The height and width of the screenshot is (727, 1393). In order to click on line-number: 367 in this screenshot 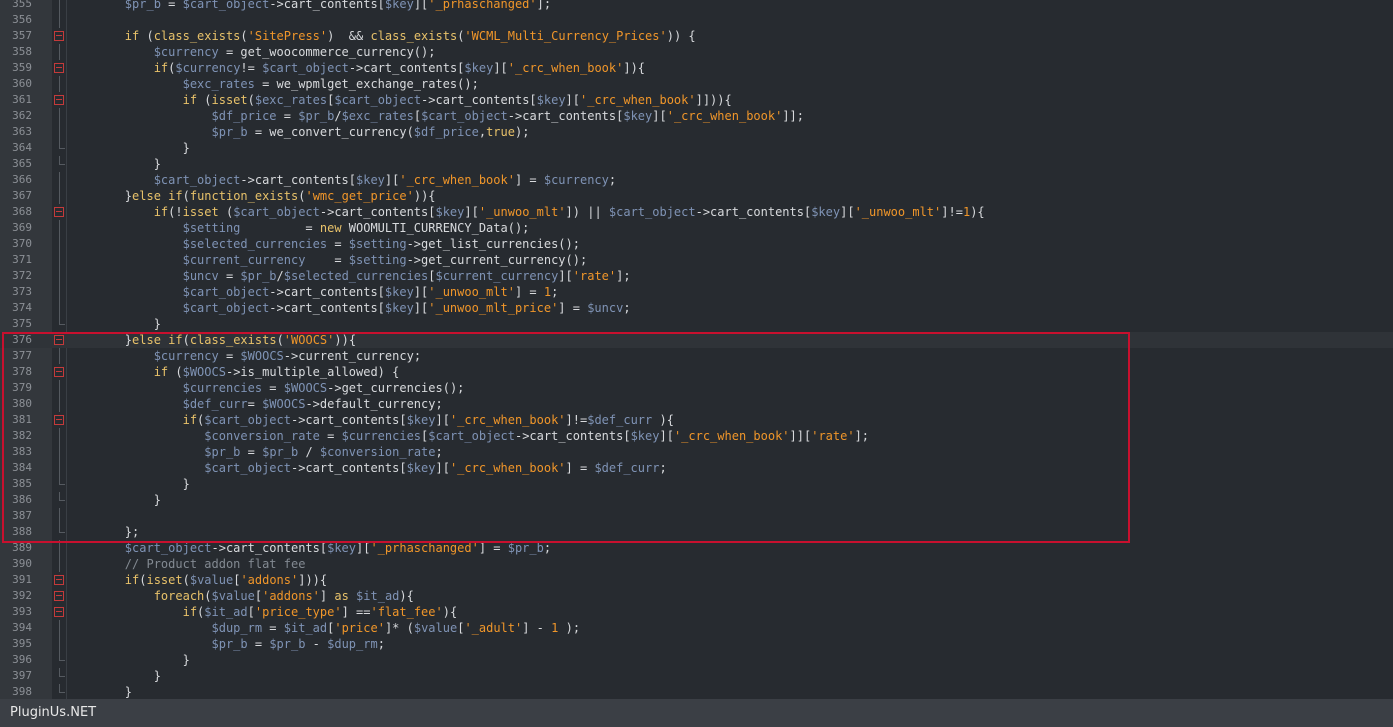, I will do `click(22, 195)`.